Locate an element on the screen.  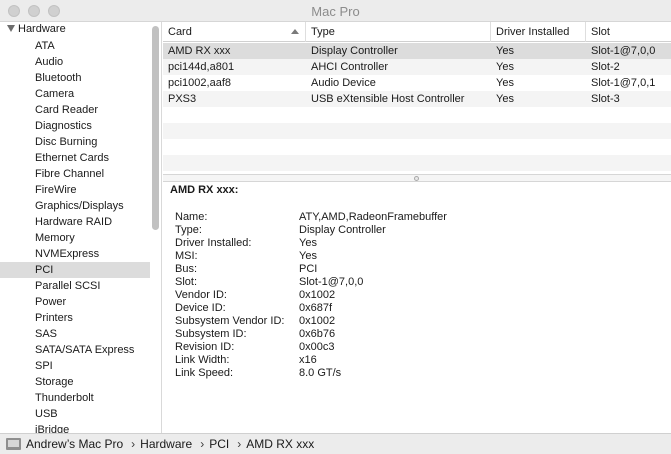
detail-field-value: 0x6b76 is located at coordinates (317, 334).